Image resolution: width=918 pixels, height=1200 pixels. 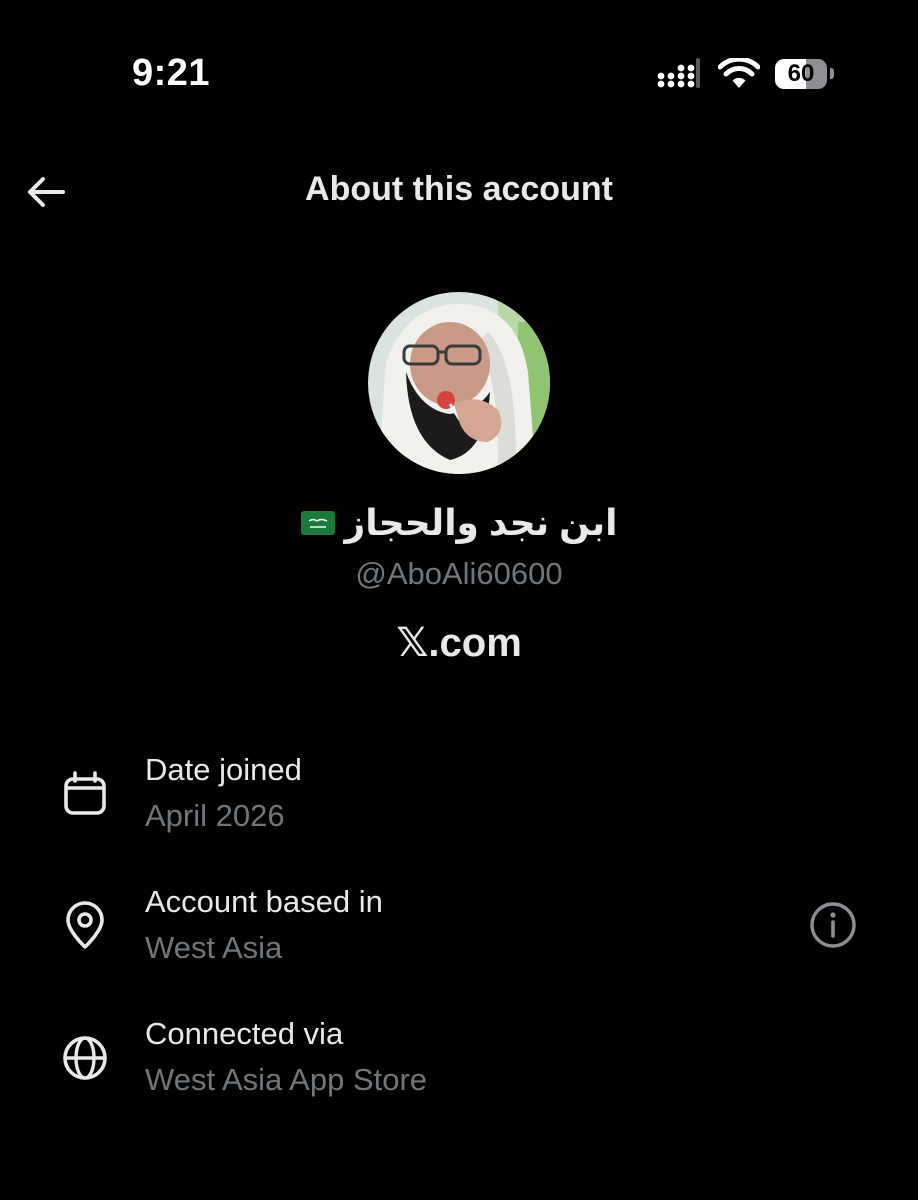 I want to click on avatar, so click(x=459, y=383).